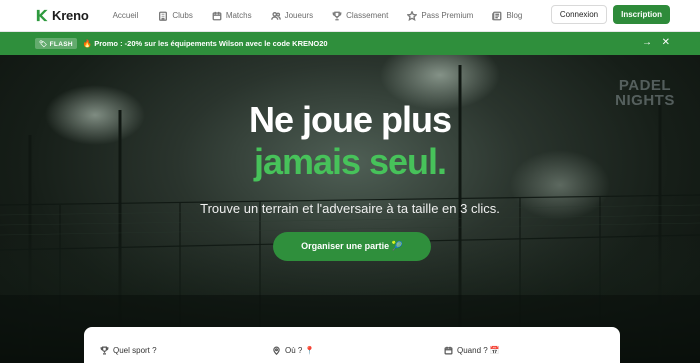 Image resolution: width=700 pixels, height=363 pixels. Describe the element at coordinates (478, 350) in the screenshot. I see `date-field-label: Quand ? 📅` at that location.